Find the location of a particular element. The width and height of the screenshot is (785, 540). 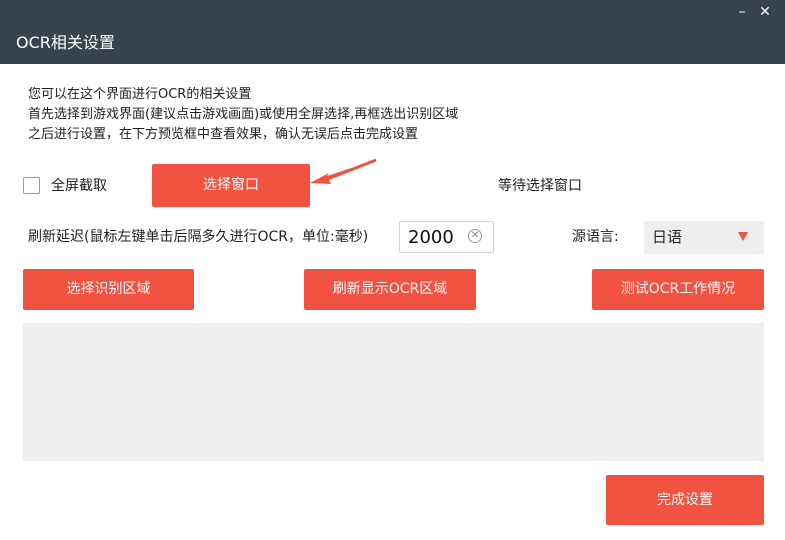

test-ocr-button: 测试OCR工作情况 is located at coordinates (678, 289).